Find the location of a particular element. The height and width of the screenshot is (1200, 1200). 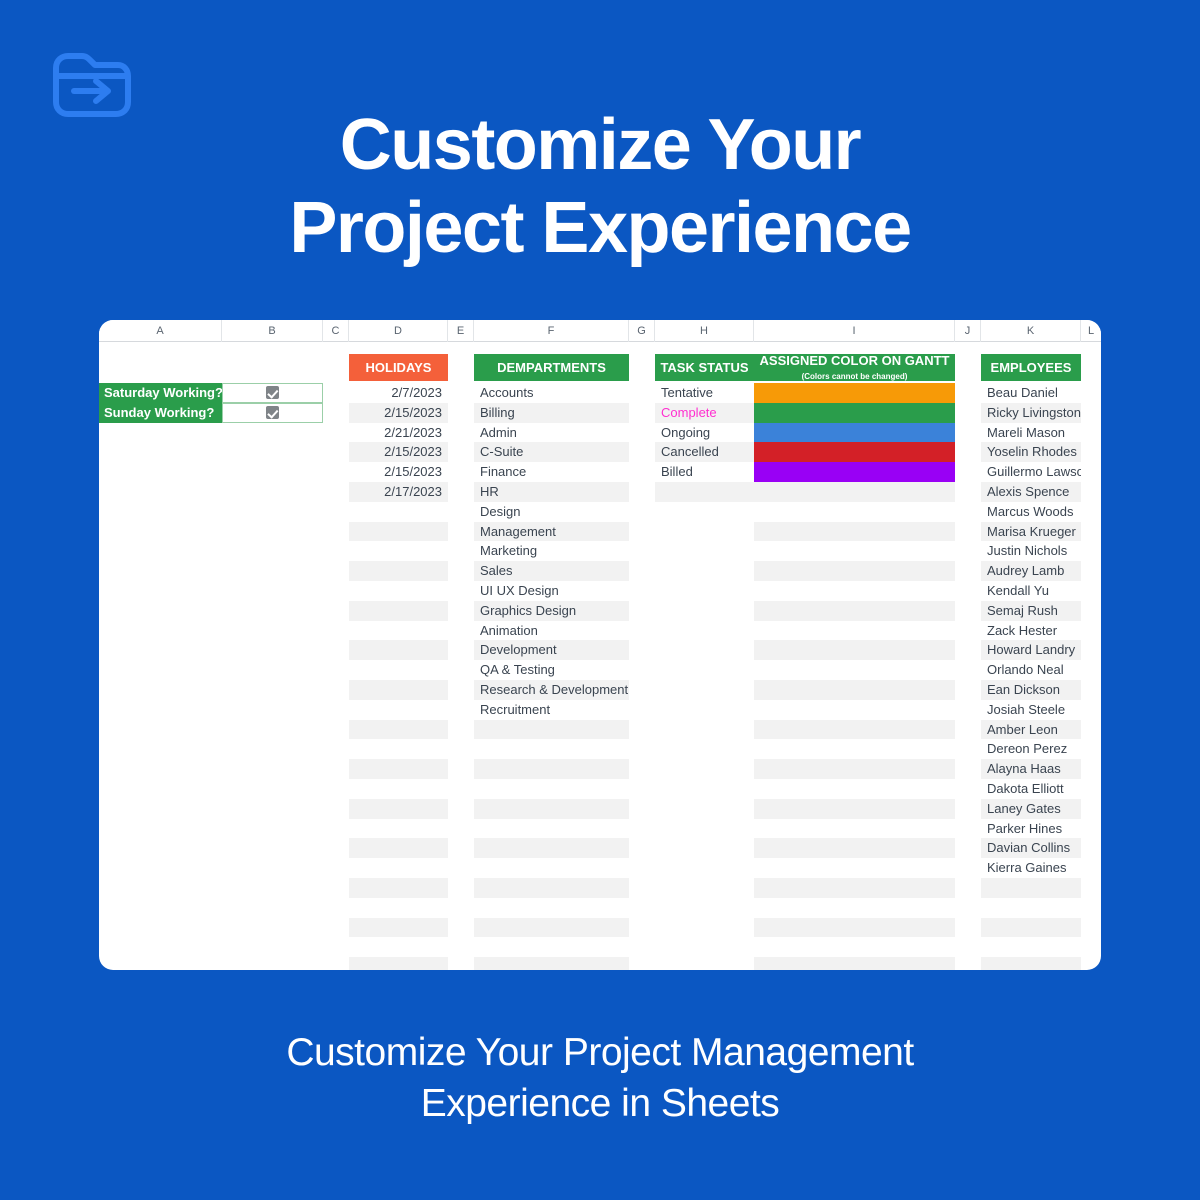

holiday-date: 2/7/2023 is located at coordinates (416, 392).